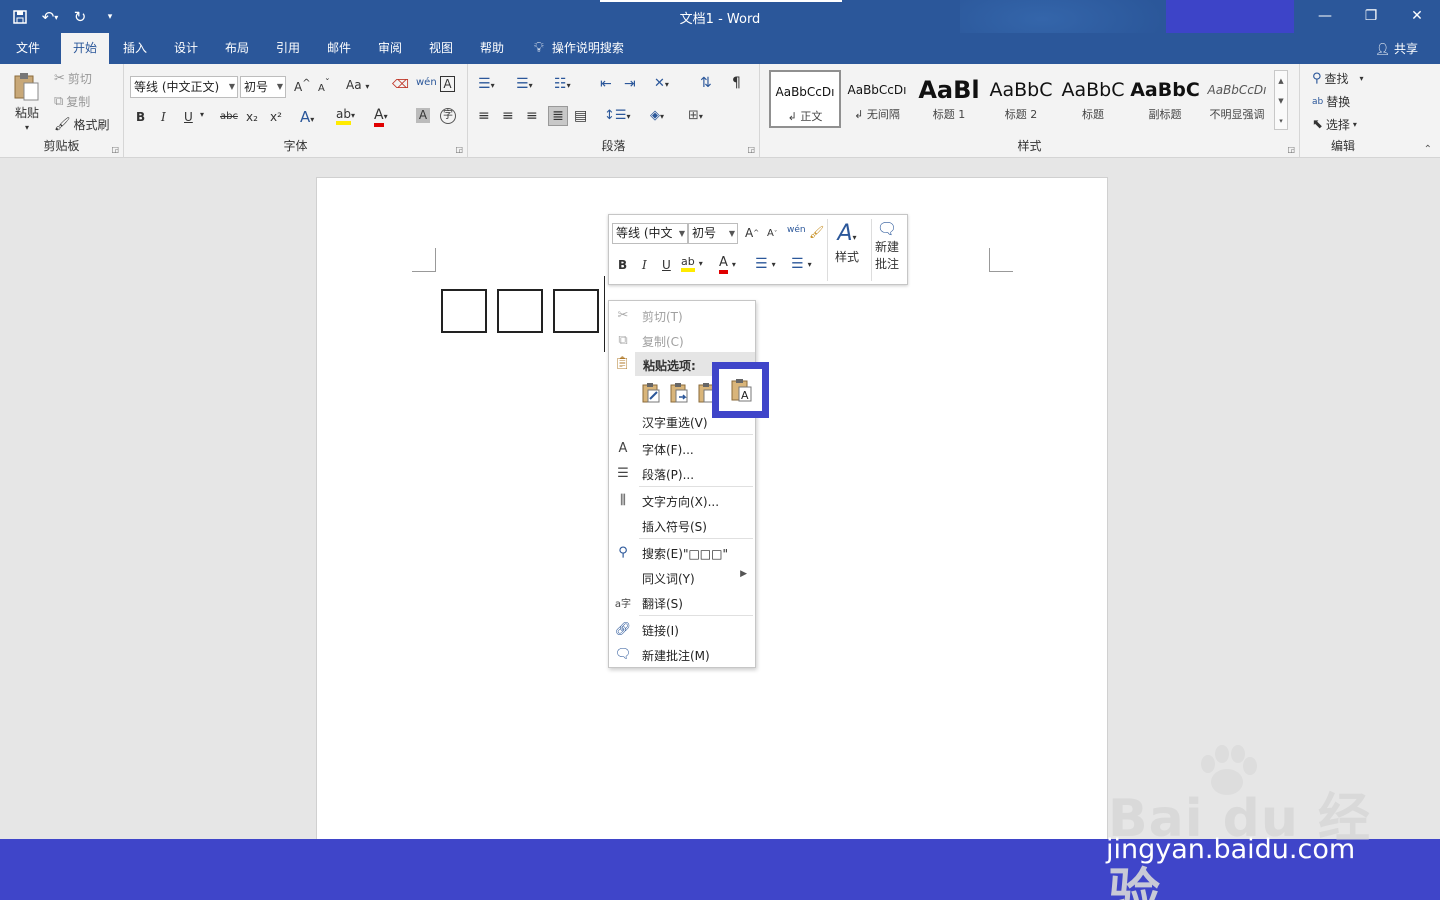 Image resolution: width=1440 pixels, height=900 pixels. Describe the element at coordinates (82, 124) in the screenshot. I see `format-painter-button: 🖌︎ 格式刷` at that location.